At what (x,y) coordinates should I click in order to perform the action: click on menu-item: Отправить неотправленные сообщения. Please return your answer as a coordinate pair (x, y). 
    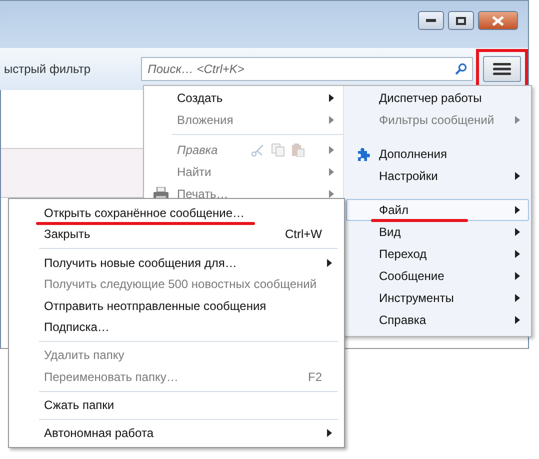
    Looking at the image, I should click on (176, 305).